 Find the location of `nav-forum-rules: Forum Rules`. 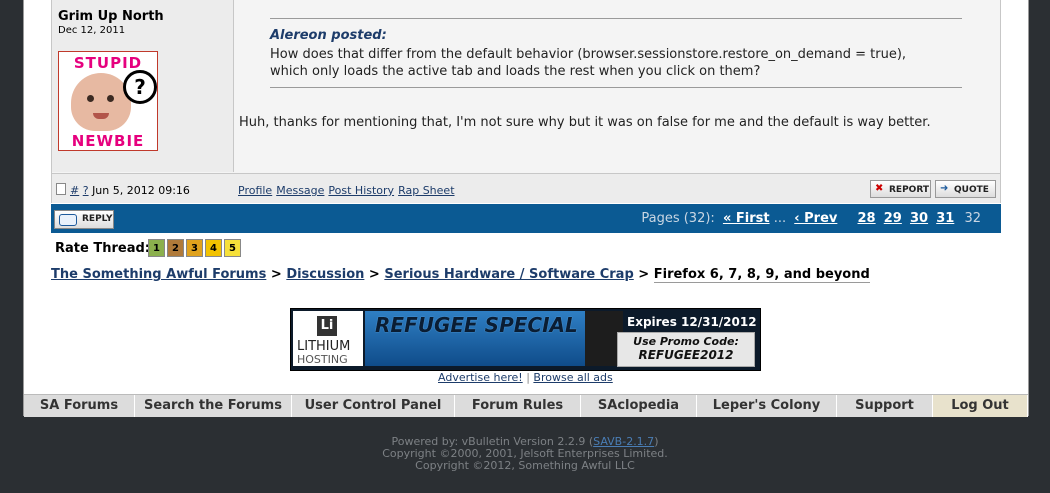

nav-forum-rules: Forum Rules is located at coordinates (518, 406).